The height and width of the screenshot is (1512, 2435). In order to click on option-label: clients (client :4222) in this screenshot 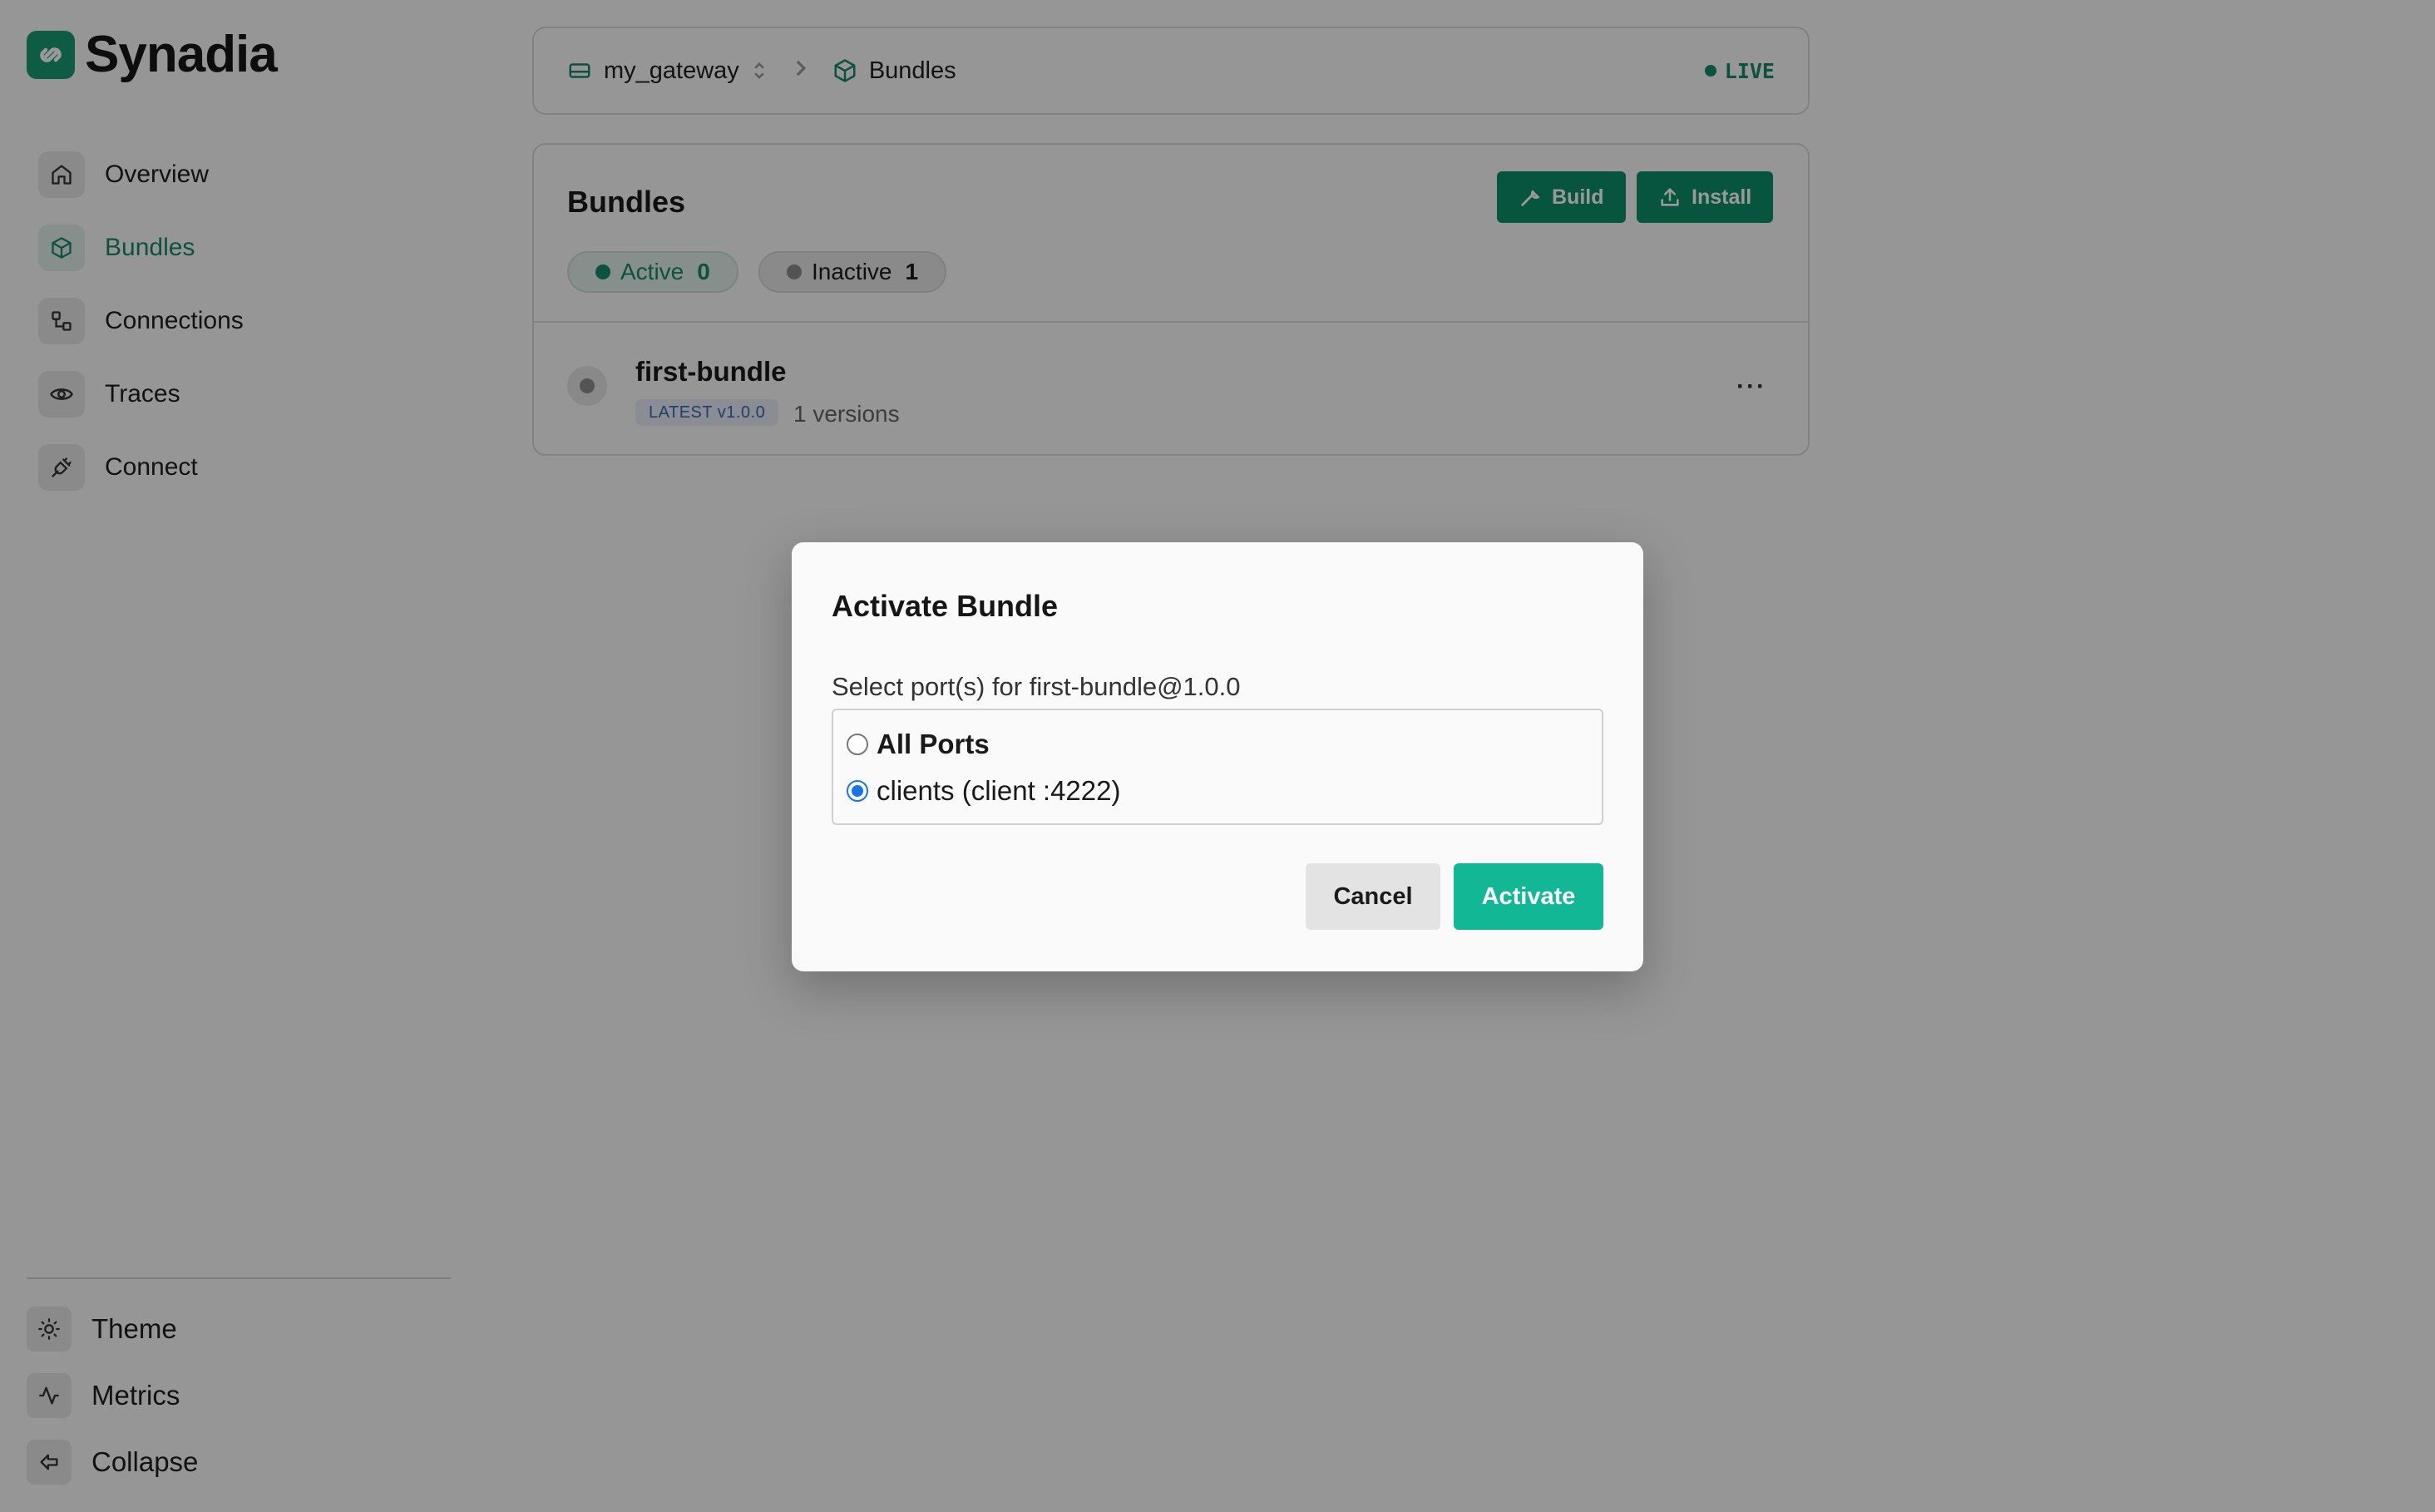, I will do `click(999, 790)`.